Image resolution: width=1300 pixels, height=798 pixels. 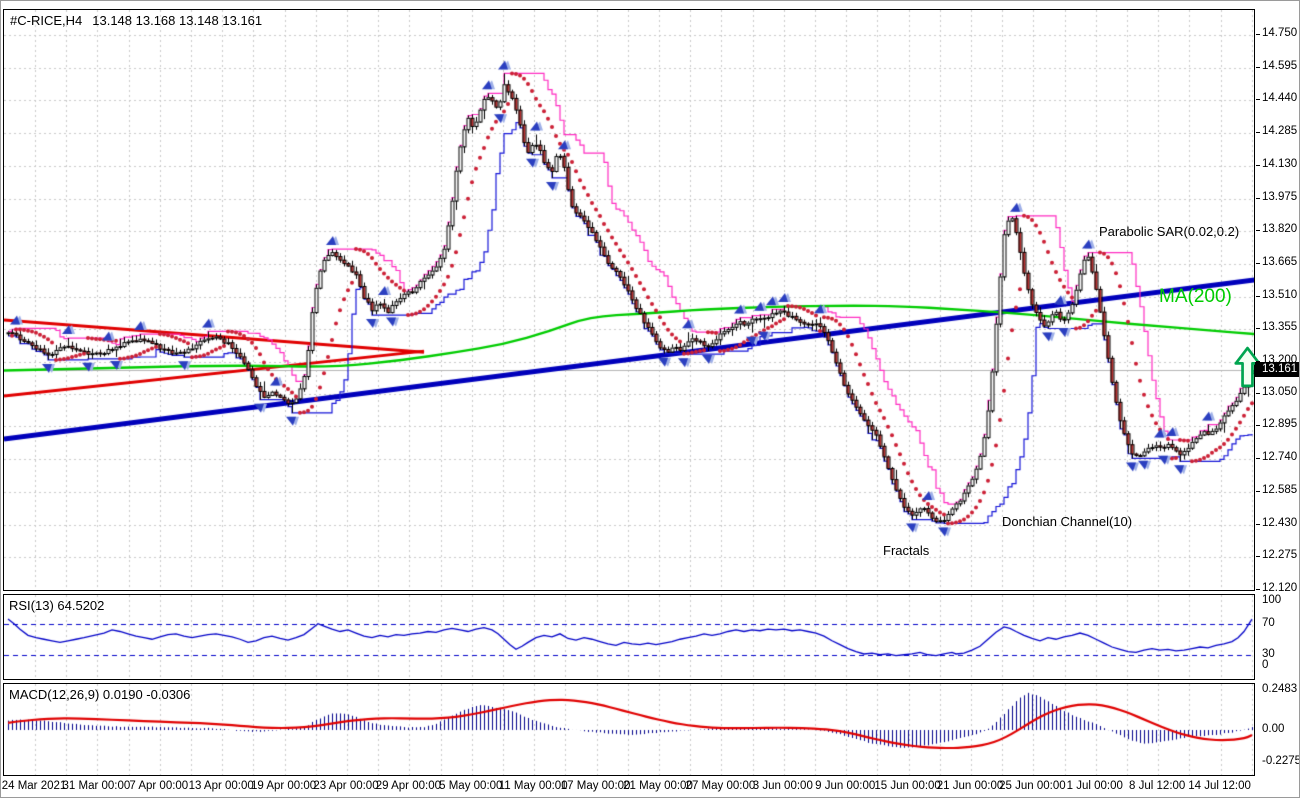 I want to click on price-axis-label: 14.130, so click(x=1276, y=163).